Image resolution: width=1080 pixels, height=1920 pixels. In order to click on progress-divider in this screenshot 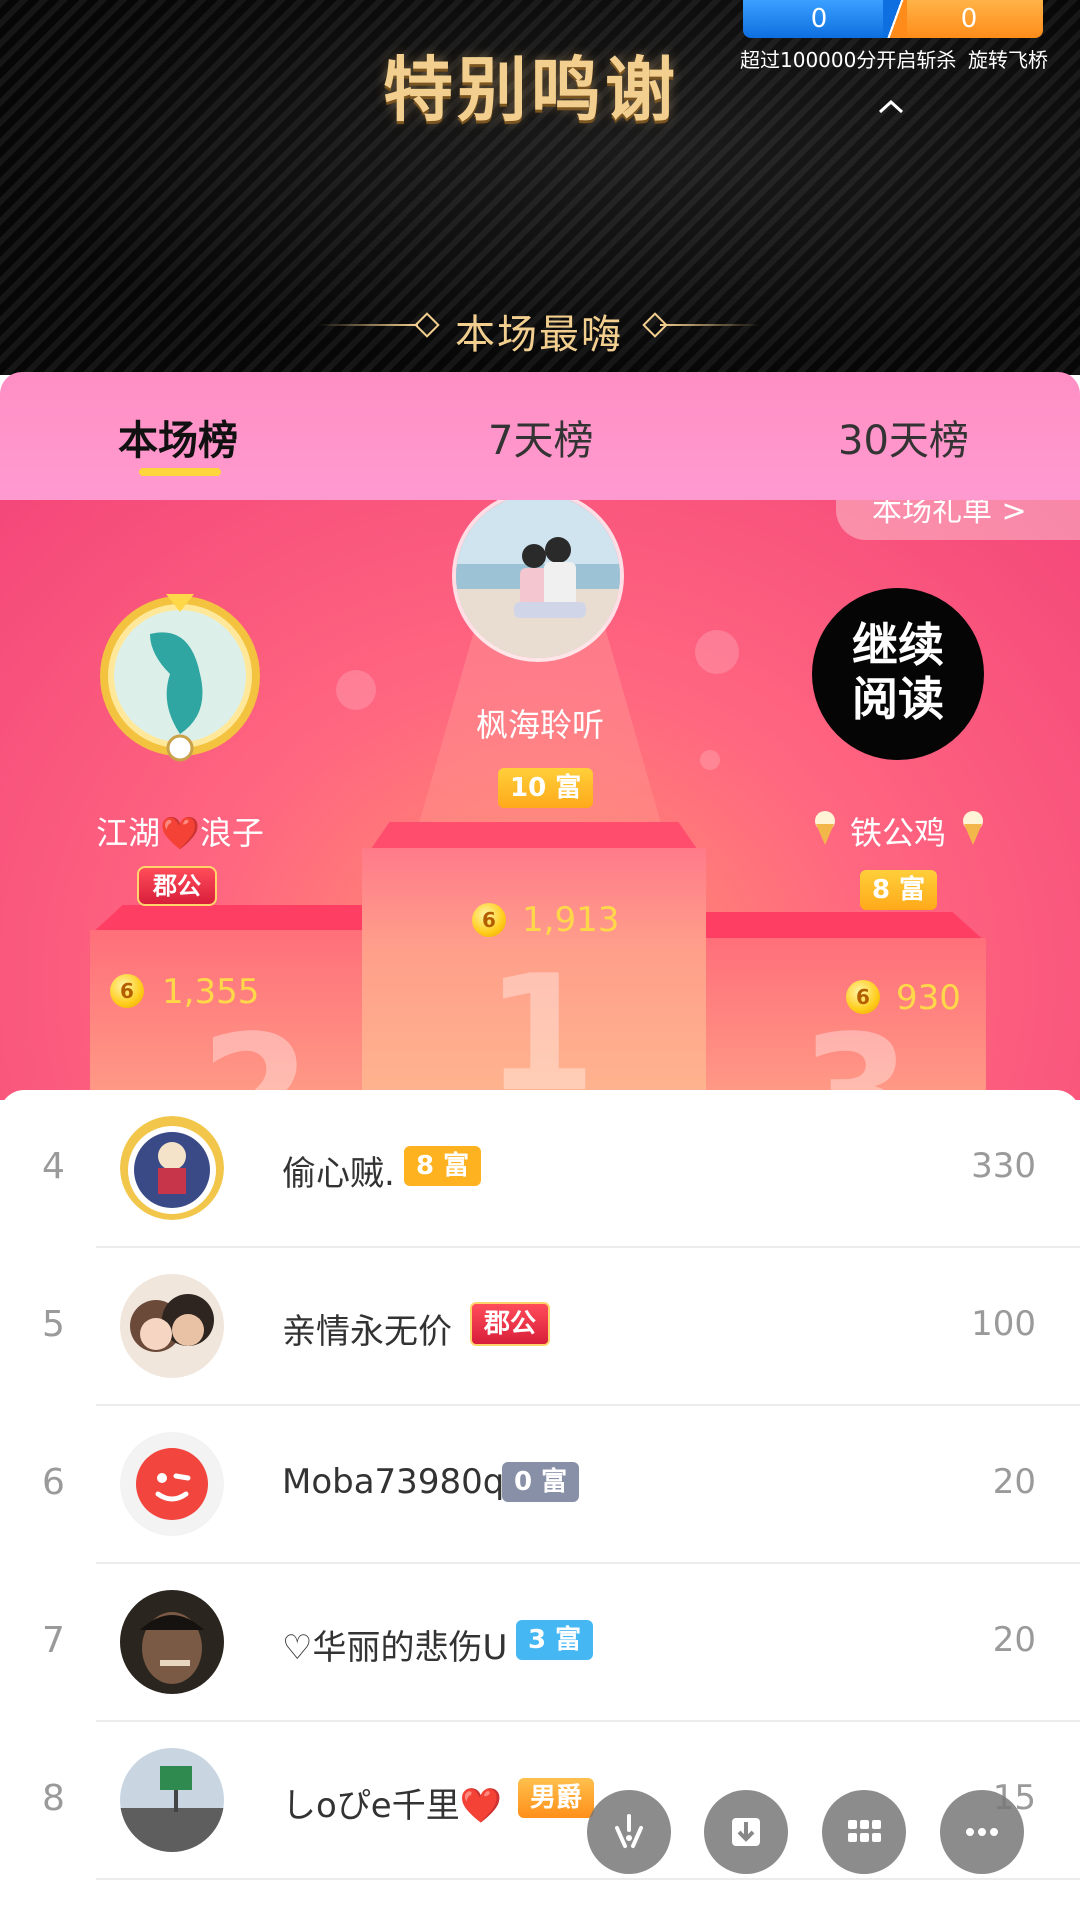, I will do `click(895, 19)`.